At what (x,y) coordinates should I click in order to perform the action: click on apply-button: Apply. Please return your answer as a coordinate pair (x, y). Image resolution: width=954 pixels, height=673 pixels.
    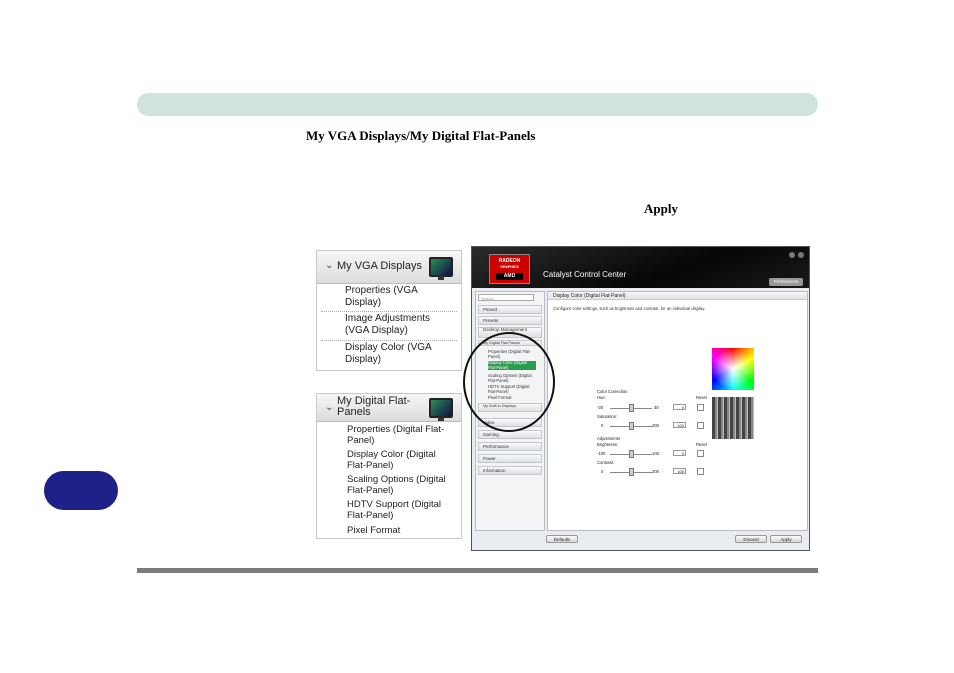
    Looking at the image, I should click on (786, 539).